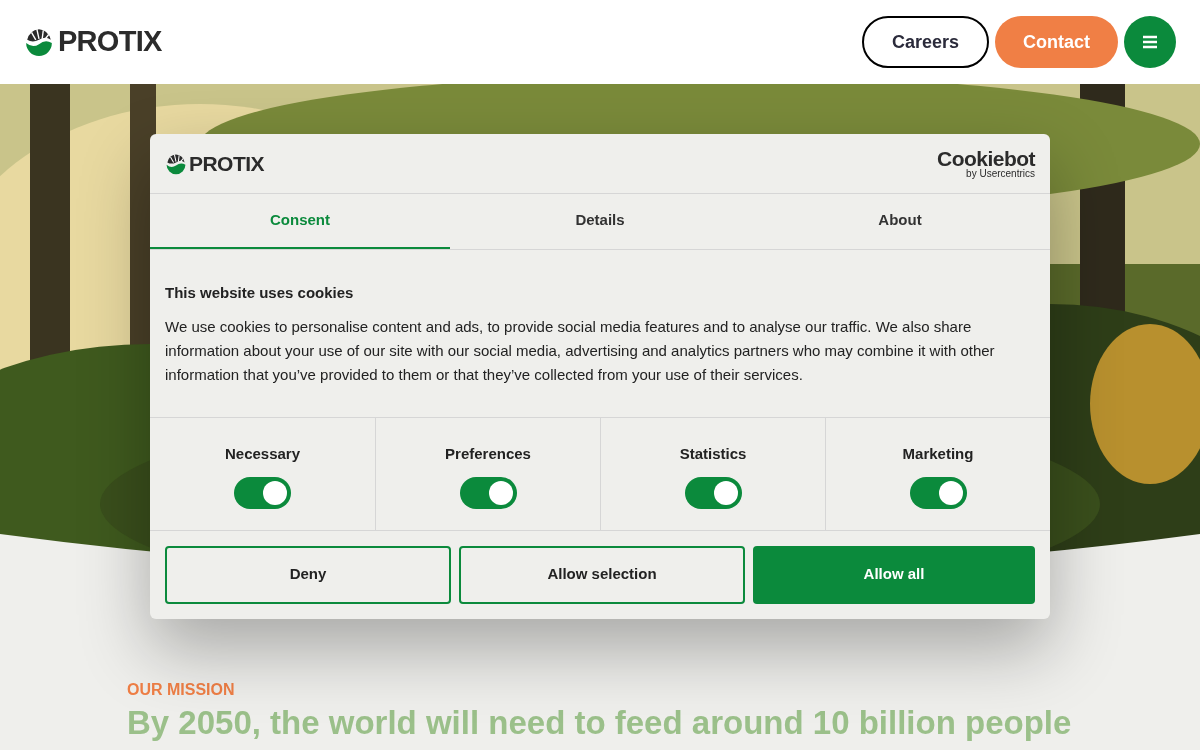 This screenshot has width=1200, height=750. What do you see at coordinates (580, 350) in the screenshot?
I see `dialog-body-text: We use cookies to personalise content and ads, to provide social media features and to analyse our traffic. We also share information about your use of our site with our social media, advertising and analytics partners who may combine it with other information that you’ve provided to them or that they’ve collected from your use of their services.` at bounding box center [580, 350].